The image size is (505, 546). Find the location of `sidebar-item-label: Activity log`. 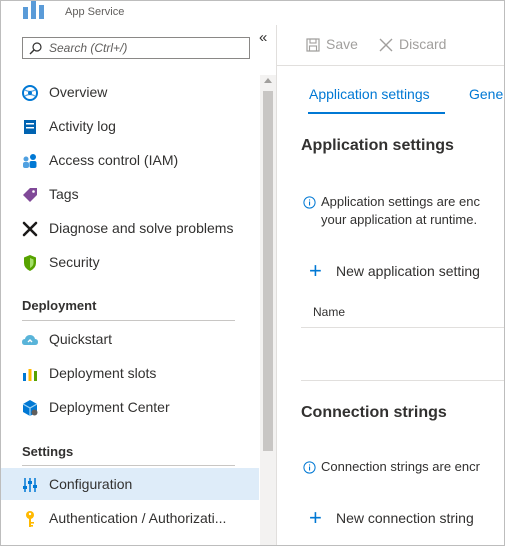

sidebar-item-label: Activity log is located at coordinates (82, 126).